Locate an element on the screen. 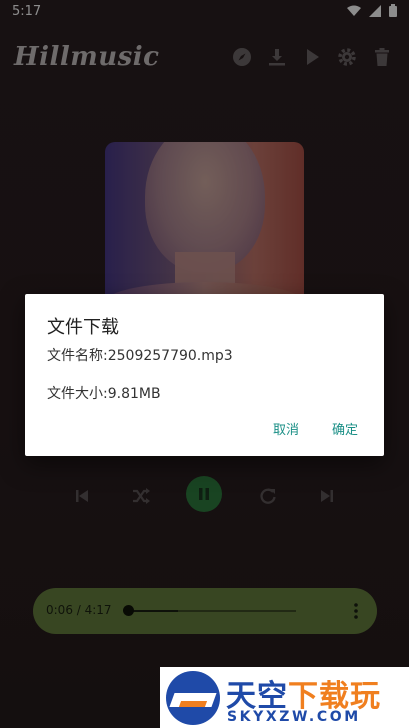  cancel-button: 取消 is located at coordinates (286, 428).